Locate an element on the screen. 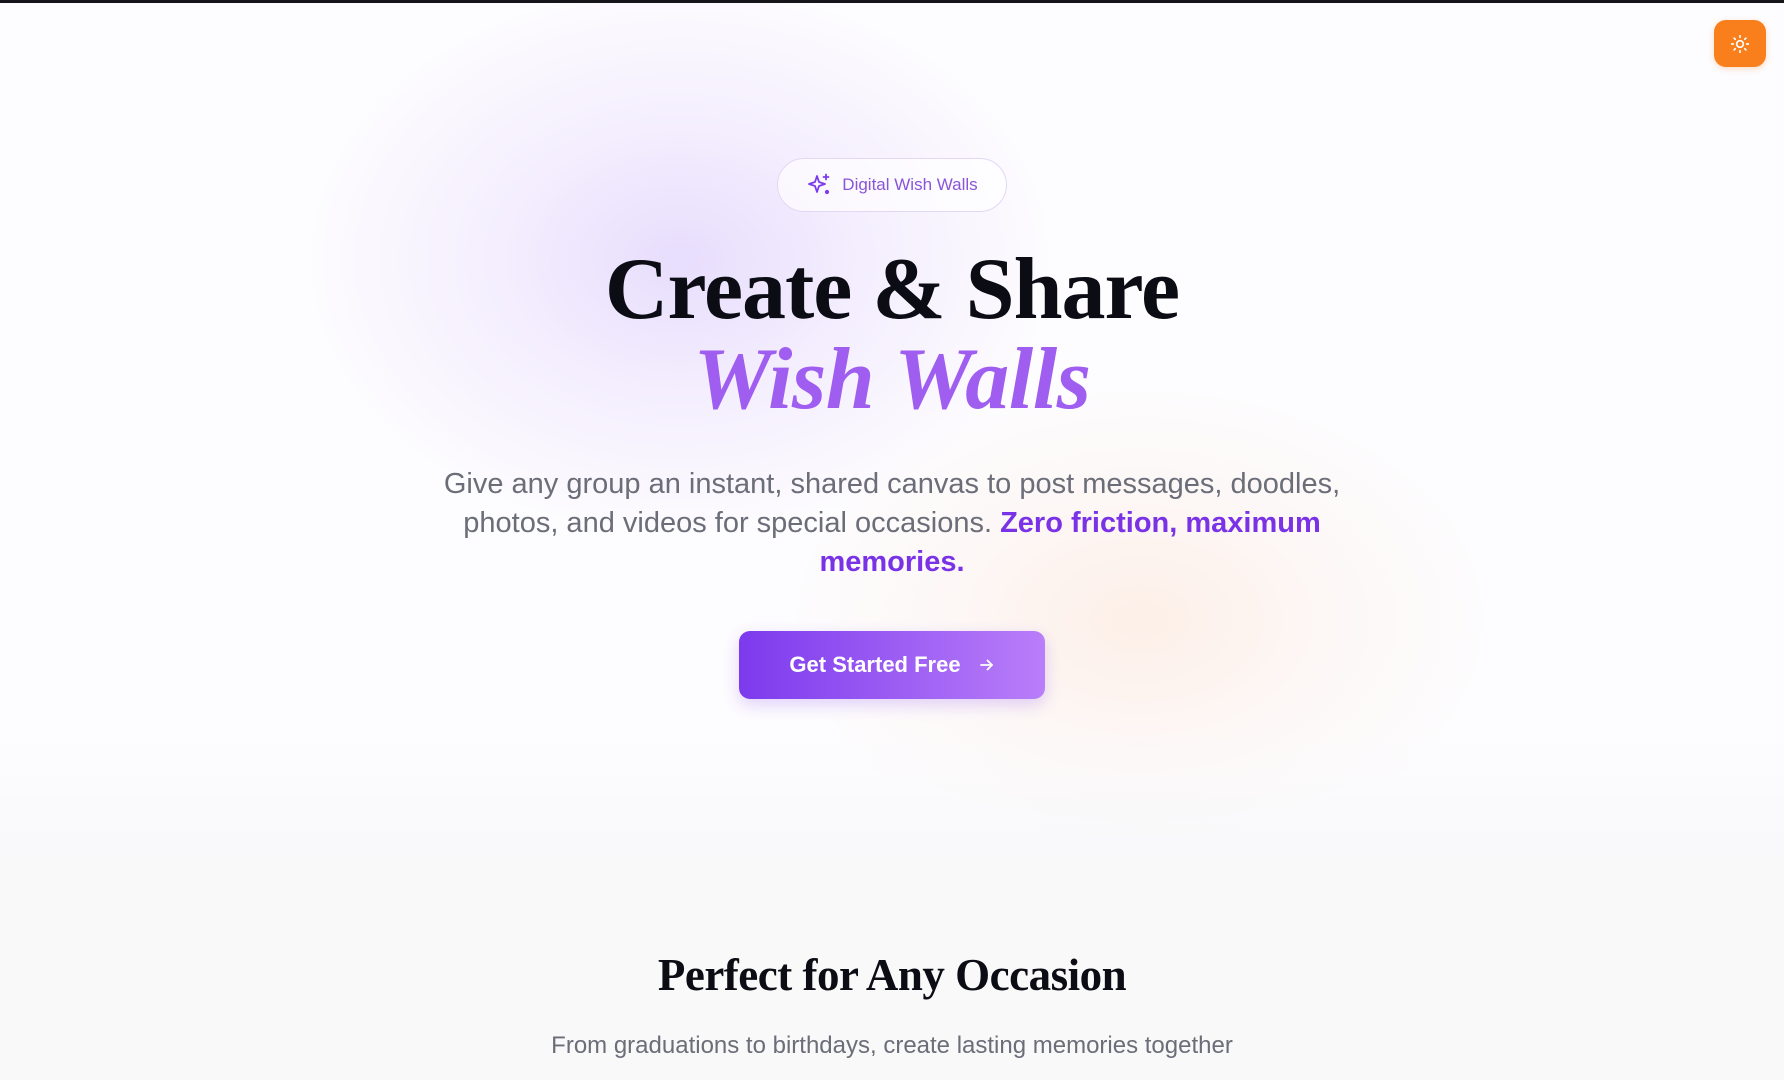 The width and height of the screenshot is (1784, 1080). theme-toggle-button is located at coordinates (1740, 43).